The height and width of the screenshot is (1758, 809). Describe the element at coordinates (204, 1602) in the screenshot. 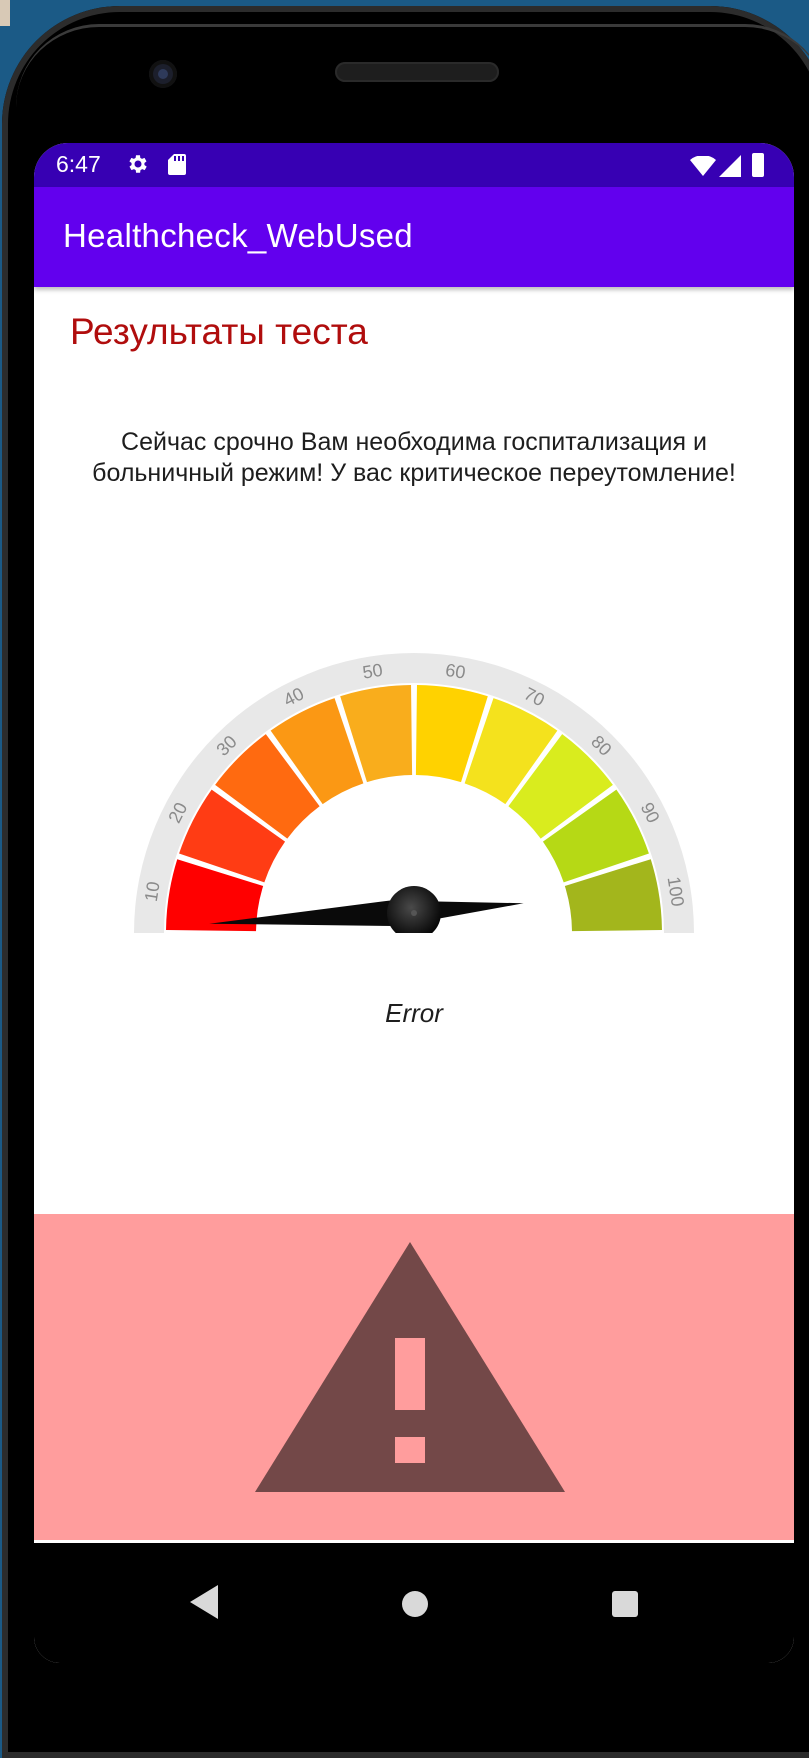

I see `back-icon` at that location.